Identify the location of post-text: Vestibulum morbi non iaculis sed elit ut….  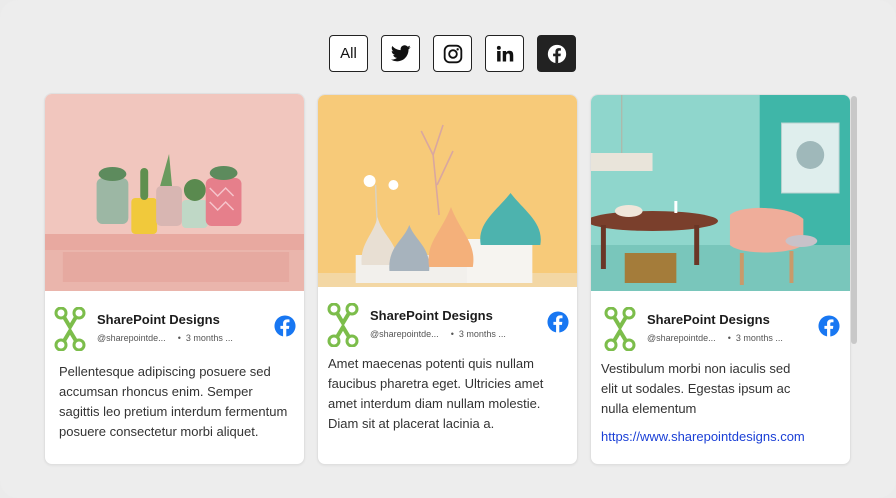
(696, 388).